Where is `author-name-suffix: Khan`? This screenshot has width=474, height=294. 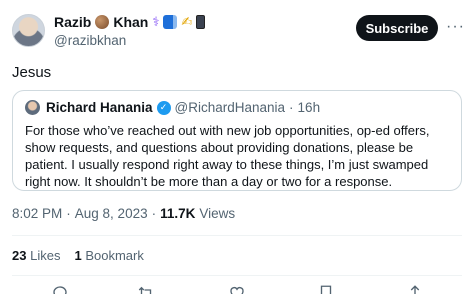
author-name-suffix: Khan is located at coordinates (130, 22).